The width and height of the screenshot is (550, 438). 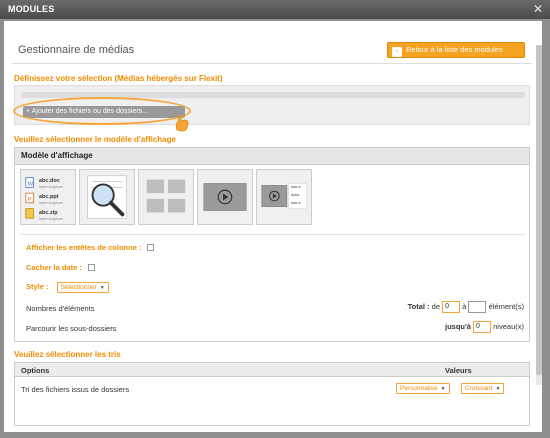 What do you see at coordinates (296, 187) in the screenshot?
I see `thumb-line-1: lore a` at bounding box center [296, 187].